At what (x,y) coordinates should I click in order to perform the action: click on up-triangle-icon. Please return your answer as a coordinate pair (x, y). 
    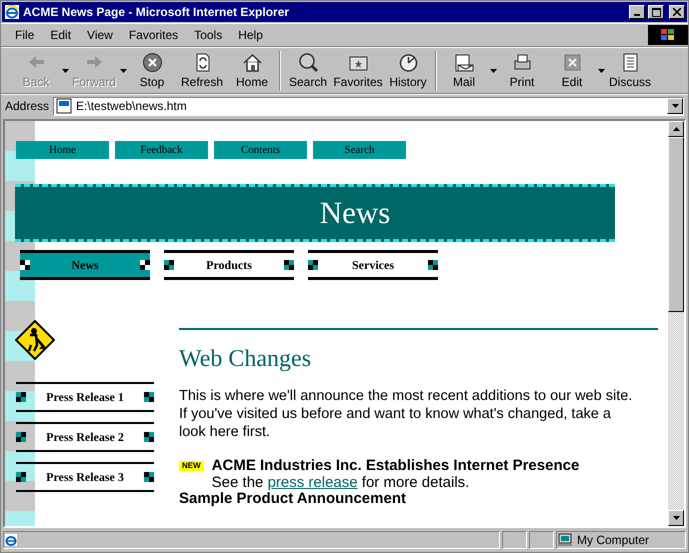
    Looking at the image, I should click on (676, 129).